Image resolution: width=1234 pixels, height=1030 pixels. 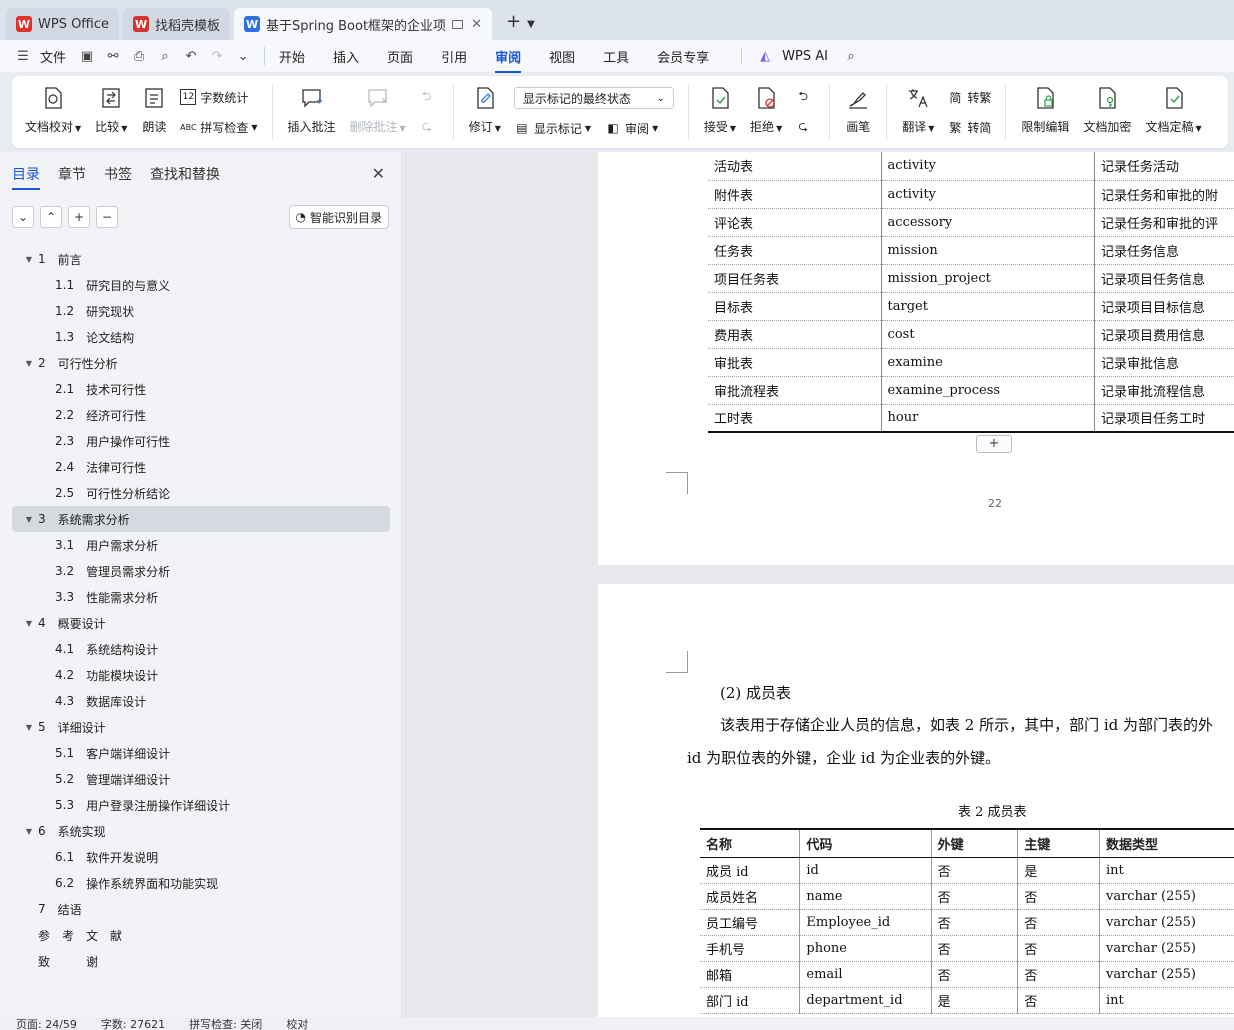 What do you see at coordinates (969, 127) in the screenshot?
I see `to-simplified-button: 繁 转简` at bounding box center [969, 127].